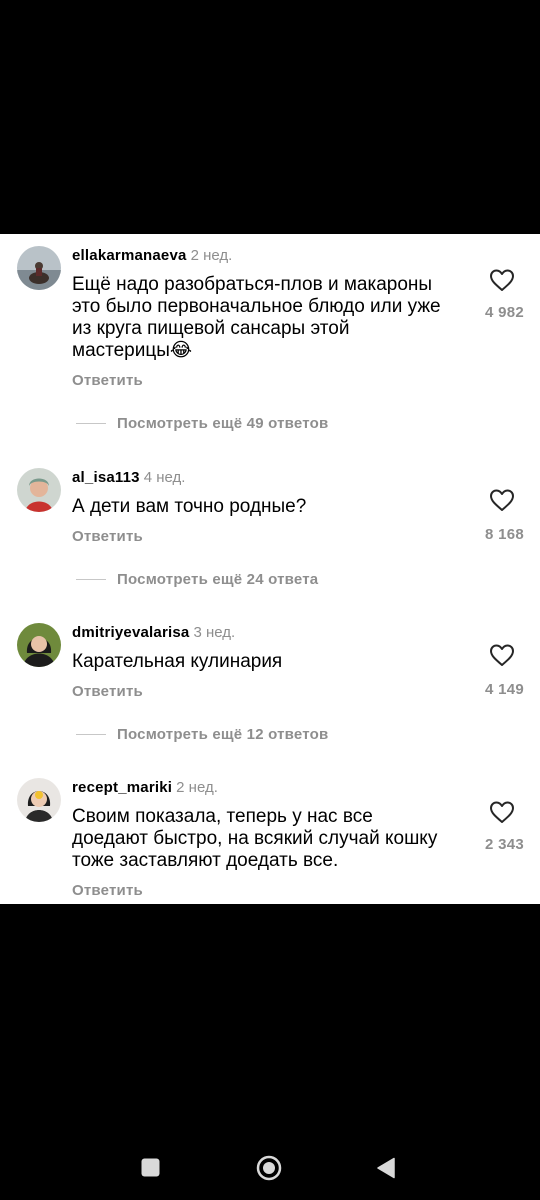  What do you see at coordinates (504, 312) in the screenshot?
I see `like-count: 4 982` at bounding box center [504, 312].